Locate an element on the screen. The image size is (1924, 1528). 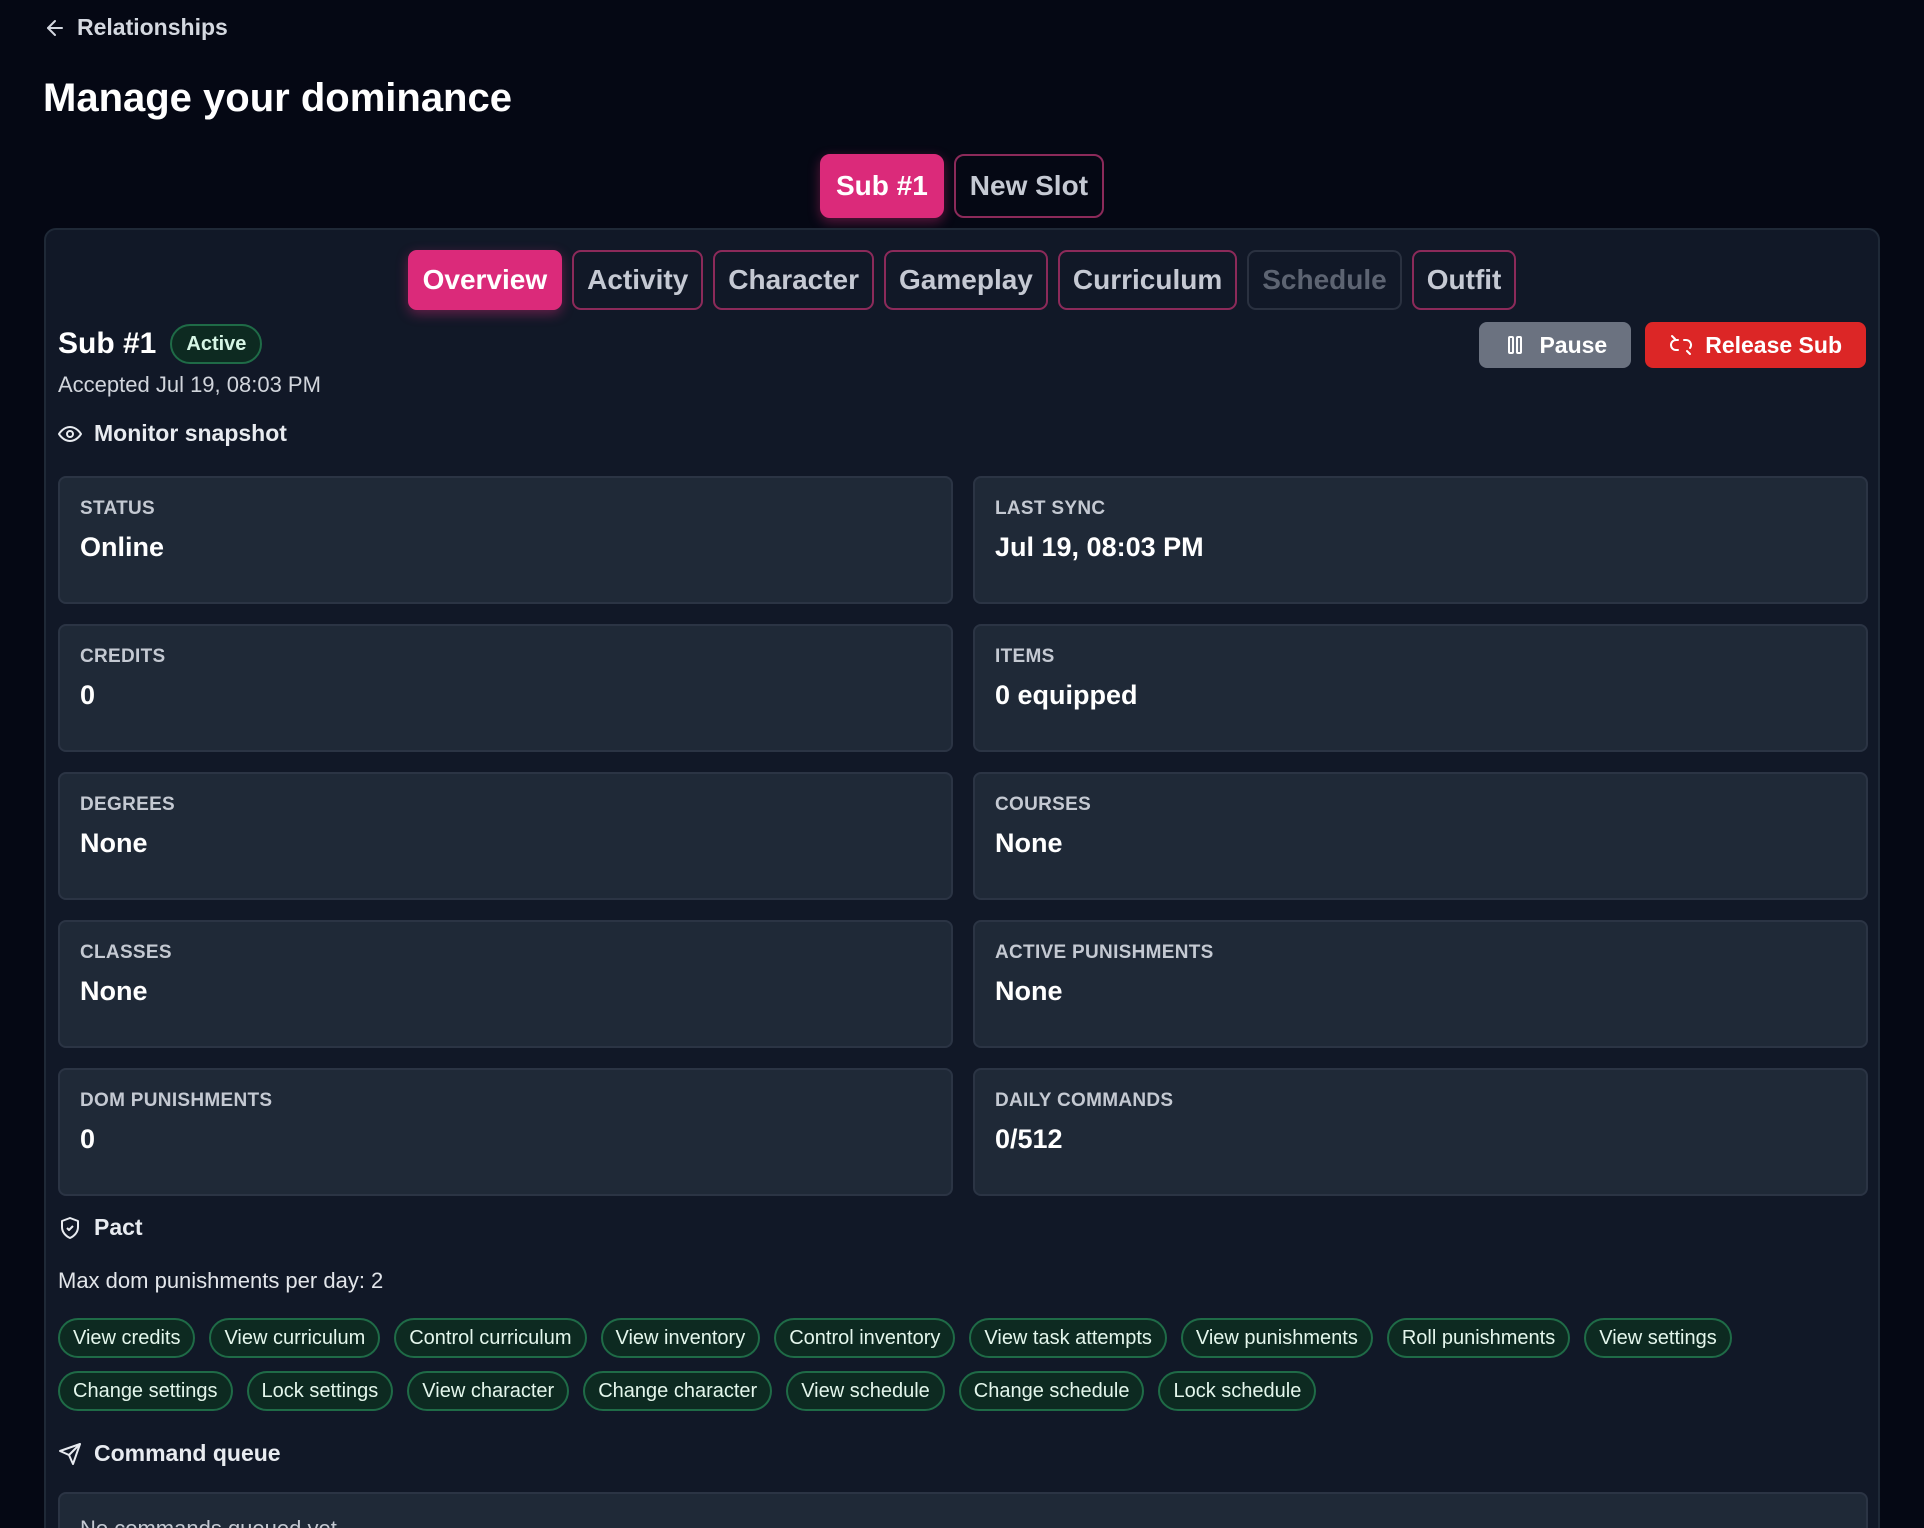
permission-tag: View task attempts is located at coordinates (1068, 1338).